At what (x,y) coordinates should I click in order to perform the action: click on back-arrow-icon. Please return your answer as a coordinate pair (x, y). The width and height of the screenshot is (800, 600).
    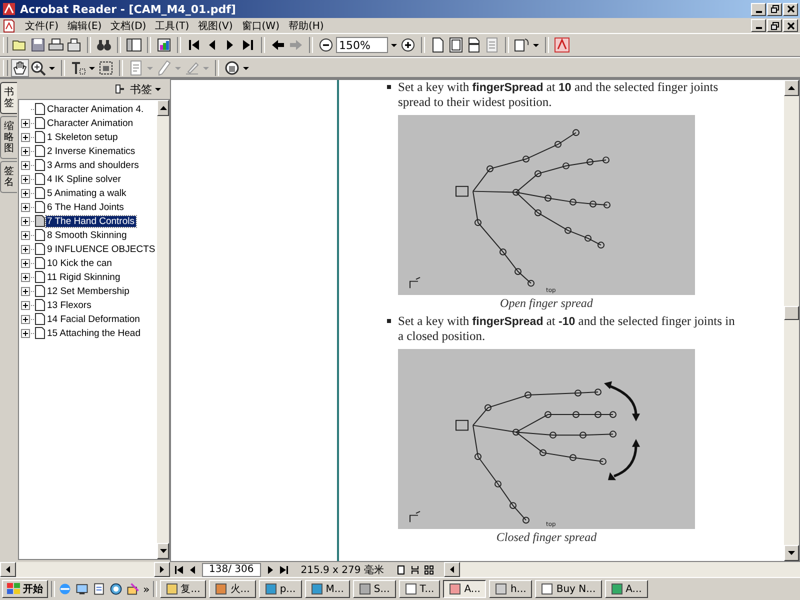
    Looking at the image, I should click on (278, 45).